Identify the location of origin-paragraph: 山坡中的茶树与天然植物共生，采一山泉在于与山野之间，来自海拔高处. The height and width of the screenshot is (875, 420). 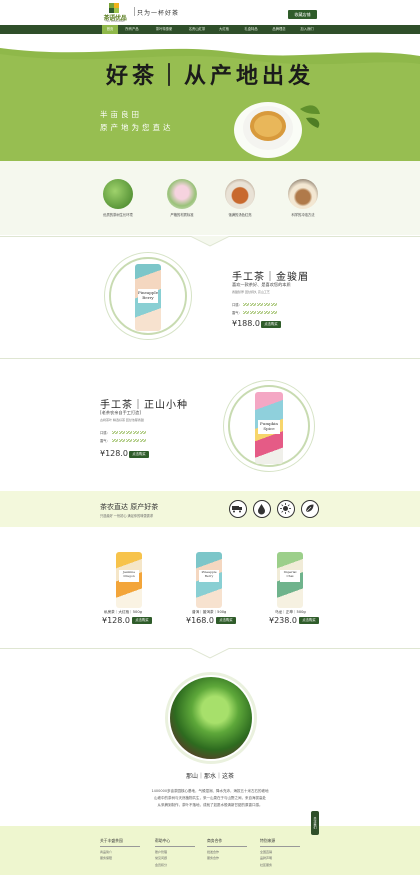
(210, 798).